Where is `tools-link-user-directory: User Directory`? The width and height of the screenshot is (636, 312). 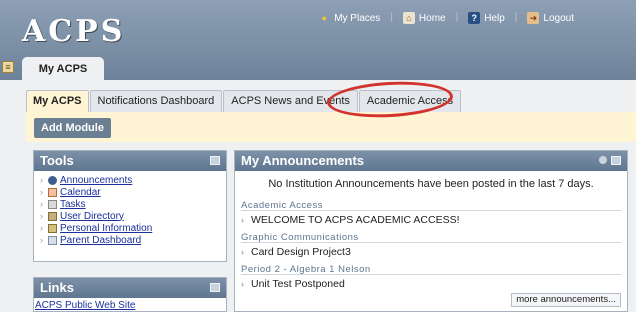 tools-link-user-directory: User Directory is located at coordinates (92, 216).